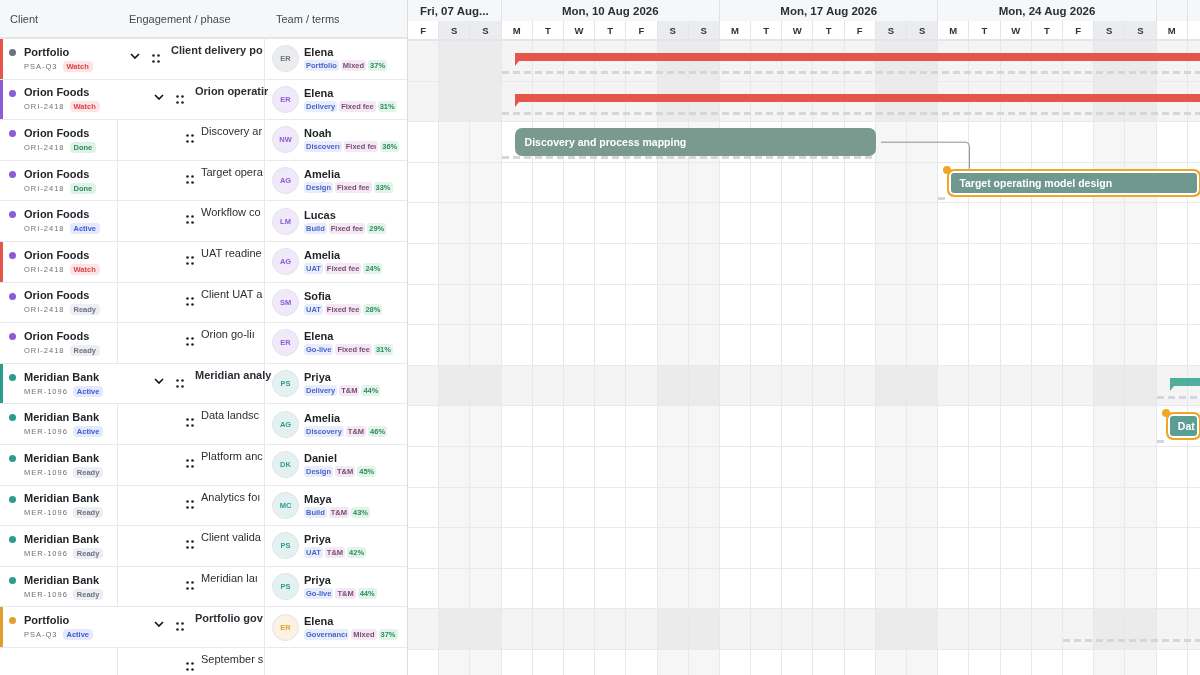 The width and height of the screenshot is (1200, 675). I want to click on engagement-name: Workflow co, so click(231, 212).